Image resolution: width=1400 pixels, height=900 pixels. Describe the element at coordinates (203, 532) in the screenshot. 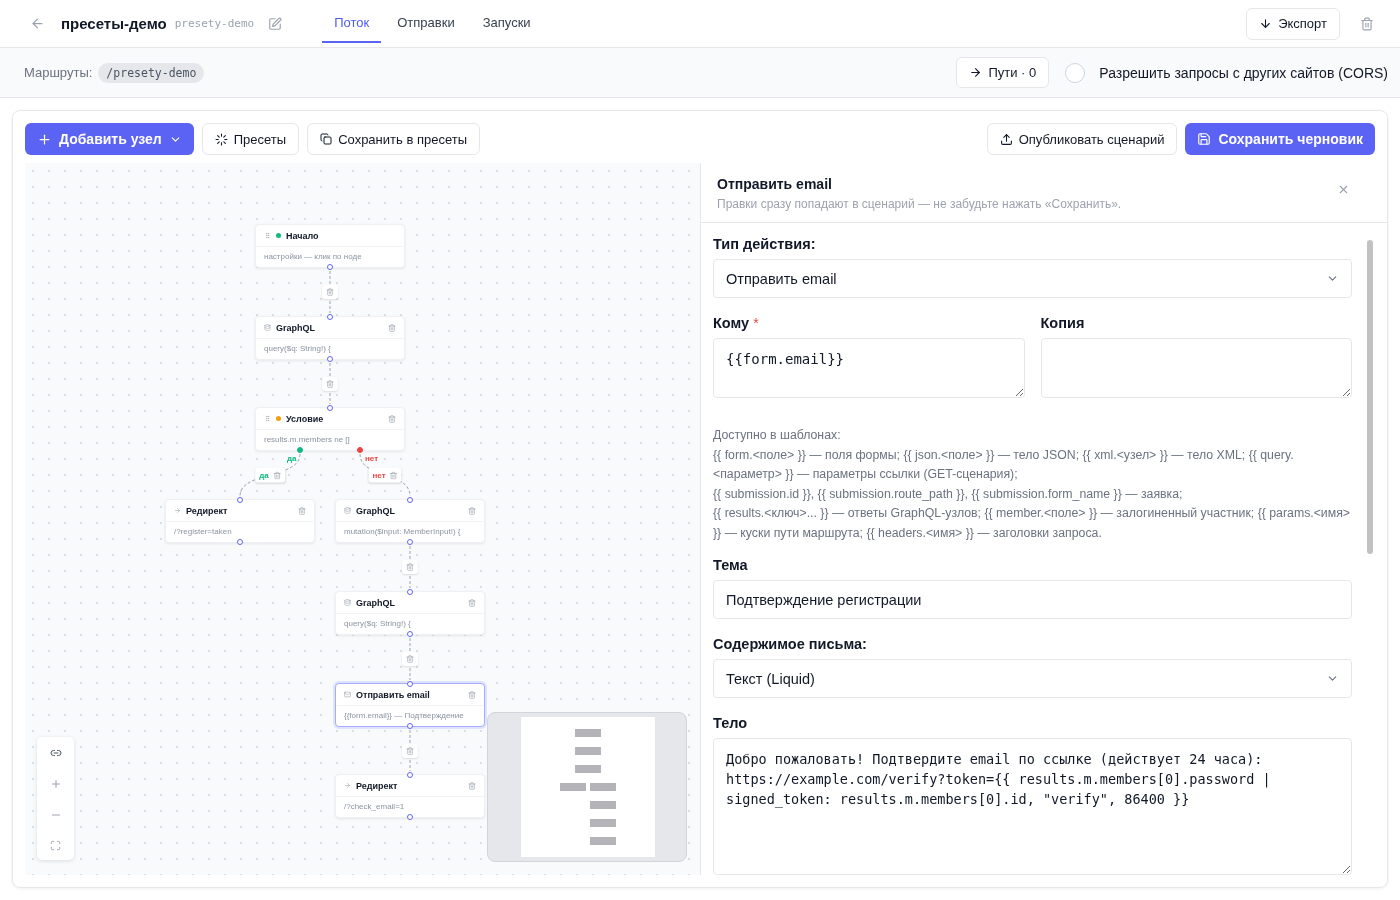

I see `node-subtitle: /?register=taken` at that location.